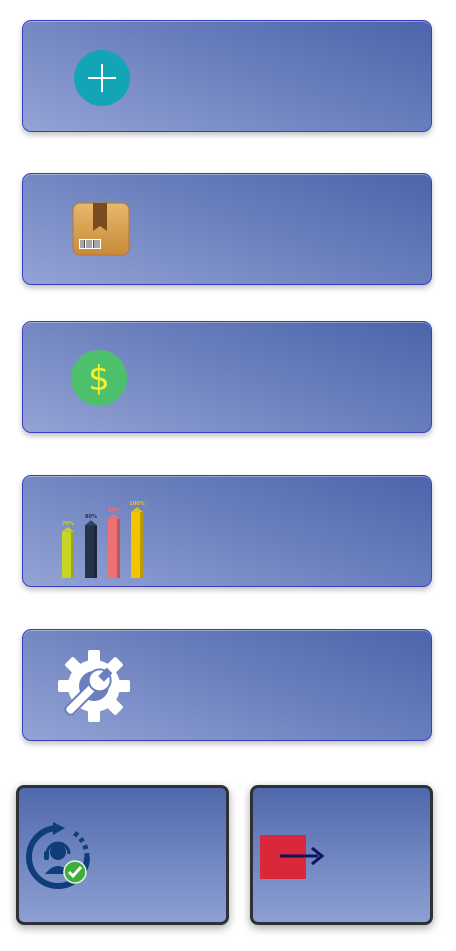 This screenshot has width=456, height=951. Describe the element at coordinates (114, 511) in the screenshot. I see `bar-chart-label: 90%` at that location.